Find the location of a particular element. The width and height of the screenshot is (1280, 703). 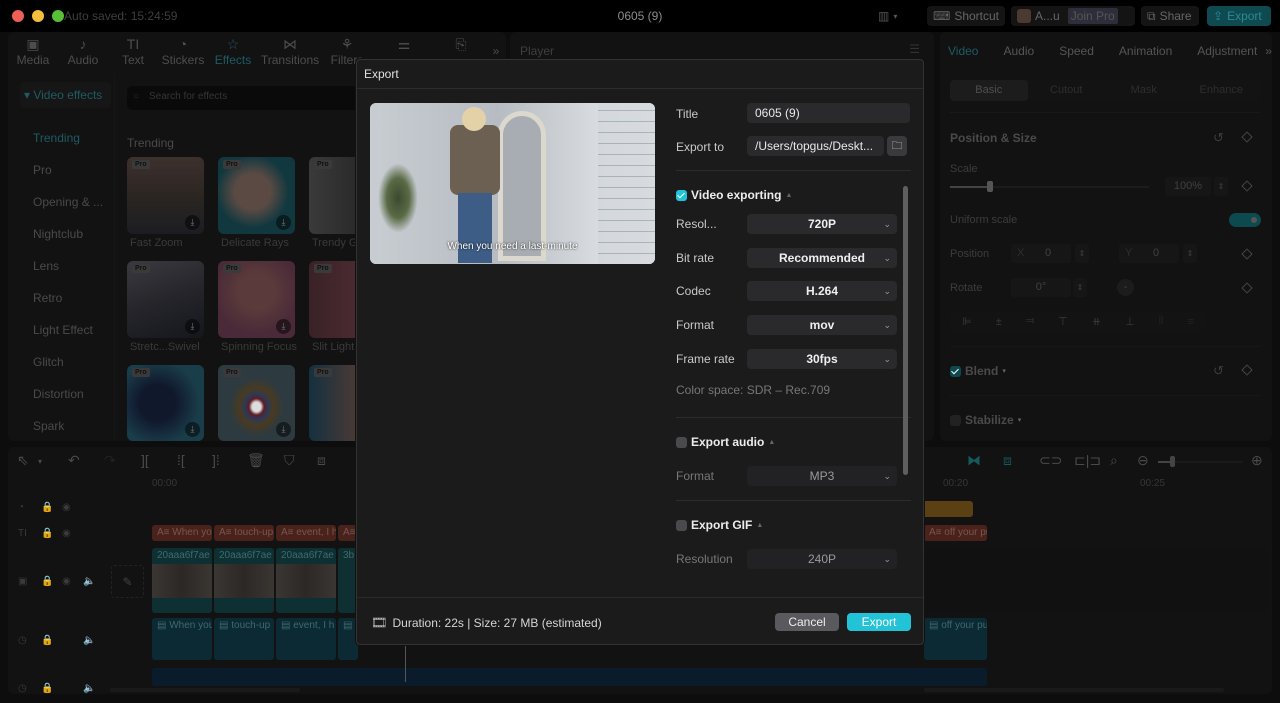

position-x-stepper: ⇕ is located at coordinates (1082, 253).